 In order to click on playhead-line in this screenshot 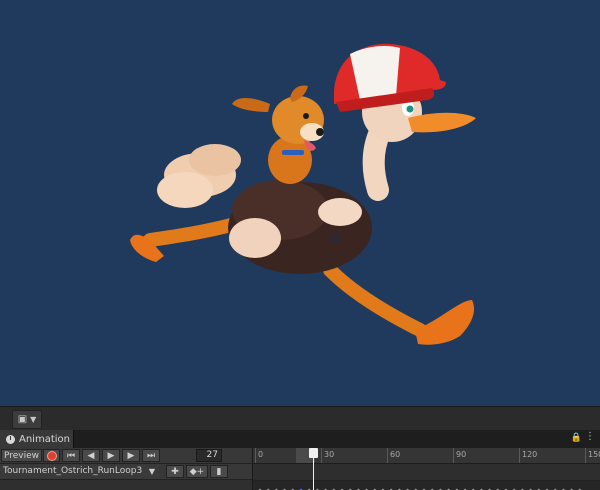, I will do `click(313, 474)`.